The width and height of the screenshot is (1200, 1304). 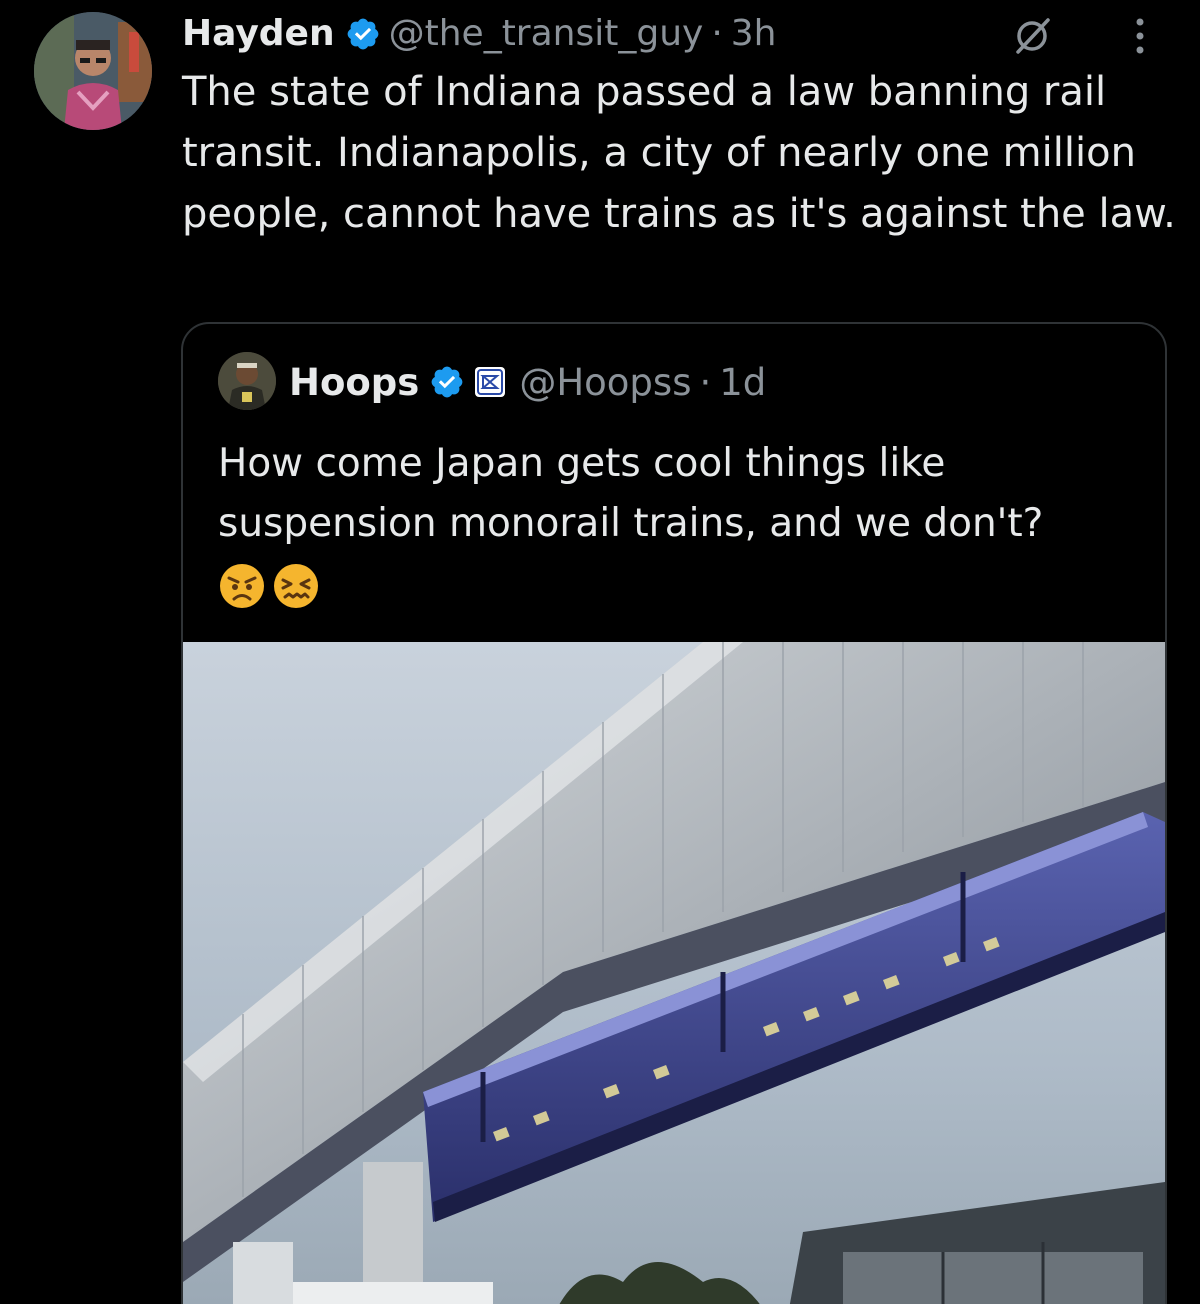 What do you see at coordinates (93, 71) in the screenshot?
I see `author-avatar` at bounding box center [93, 71].